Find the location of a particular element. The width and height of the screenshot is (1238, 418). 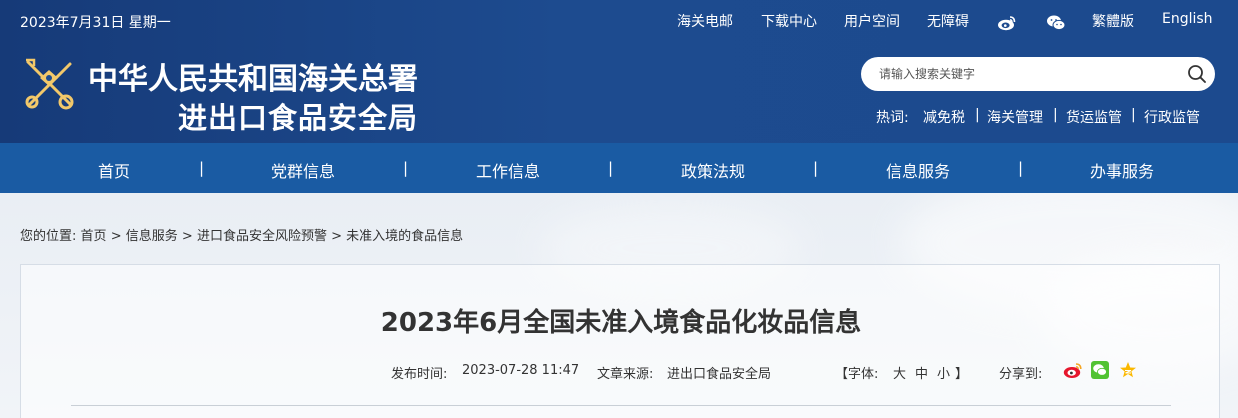

font-size-label: 【字体: is located at coordinates (857, 374).